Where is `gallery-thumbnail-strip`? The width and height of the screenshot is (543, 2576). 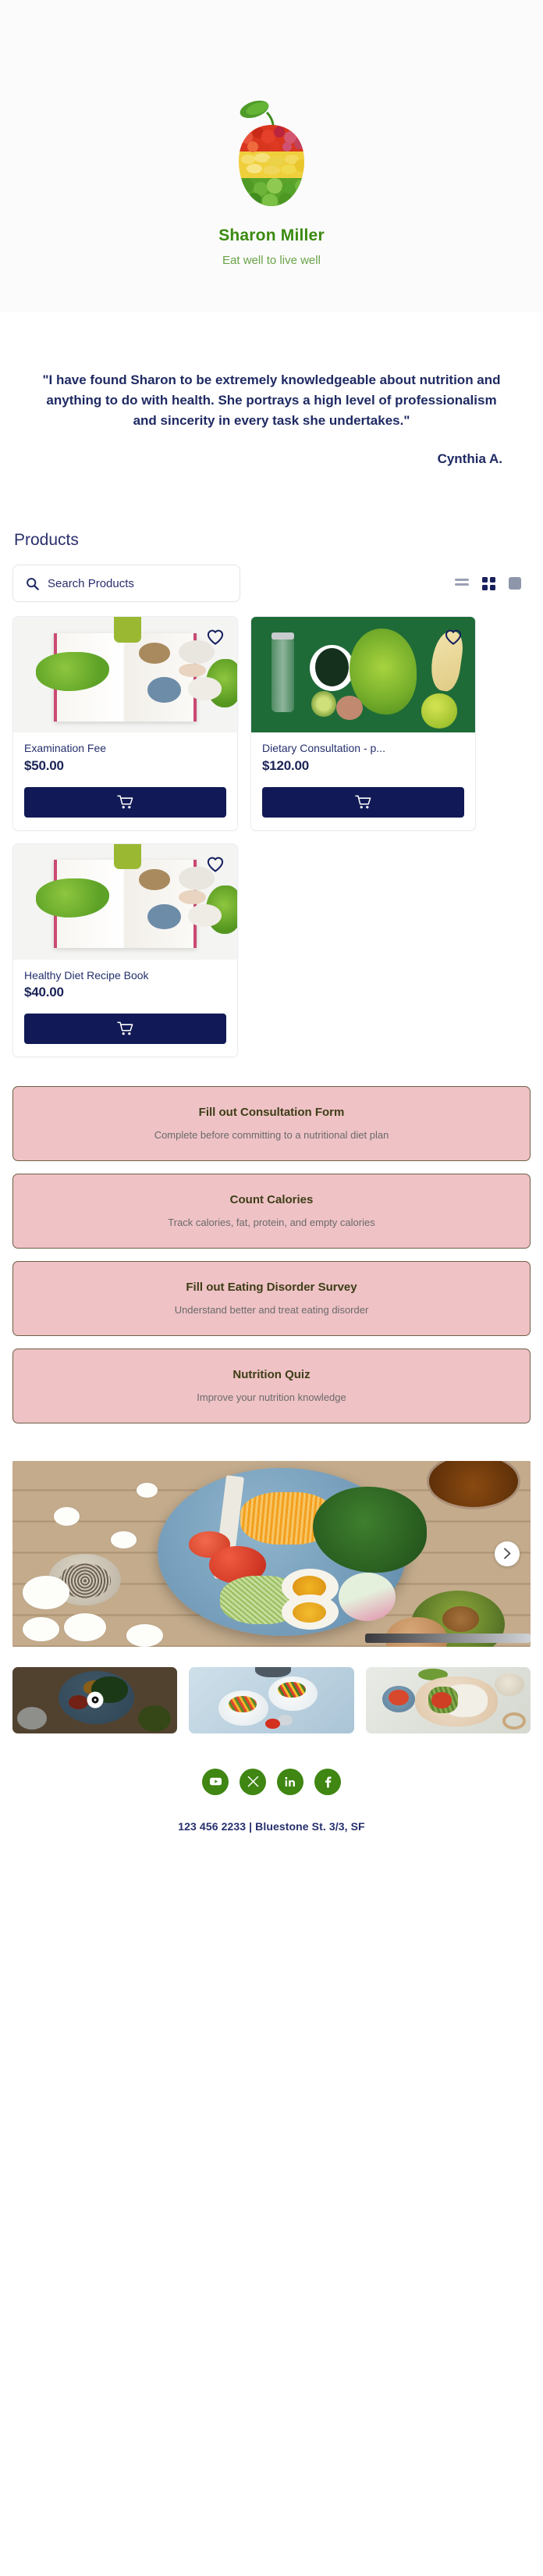
gallery-thumbnail-strip is located at coordinates (271, 1699).